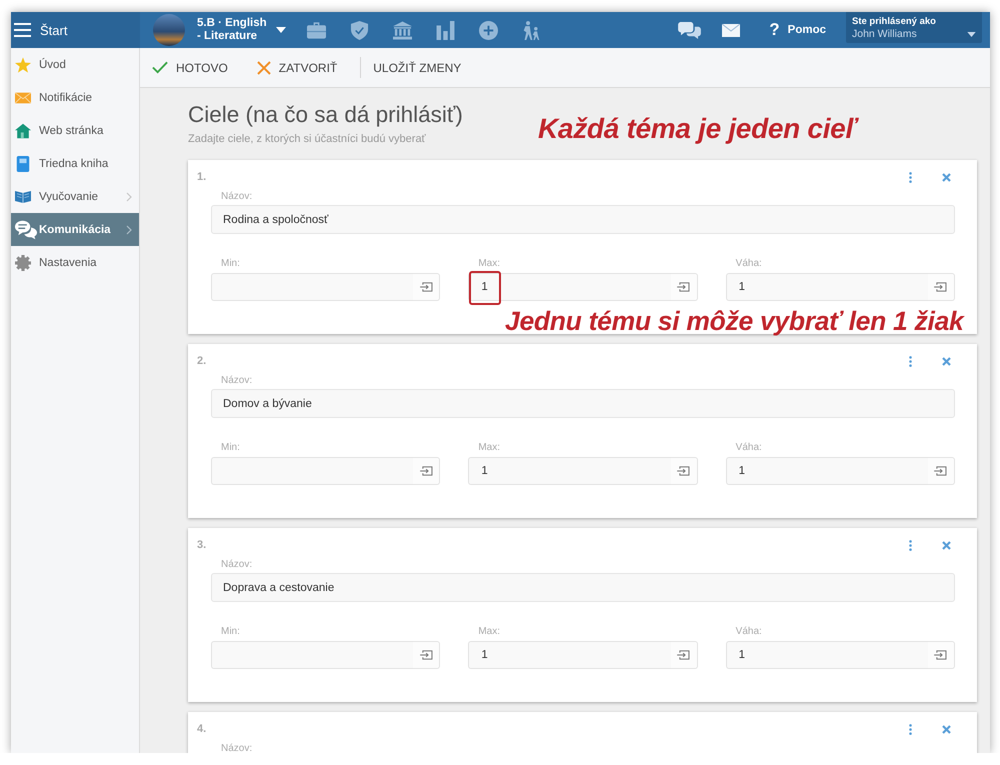 The height and width of the screenshot is (765, 1000). I want to click on sidebar-item-label: Triedna kniha, so click(74, 164).